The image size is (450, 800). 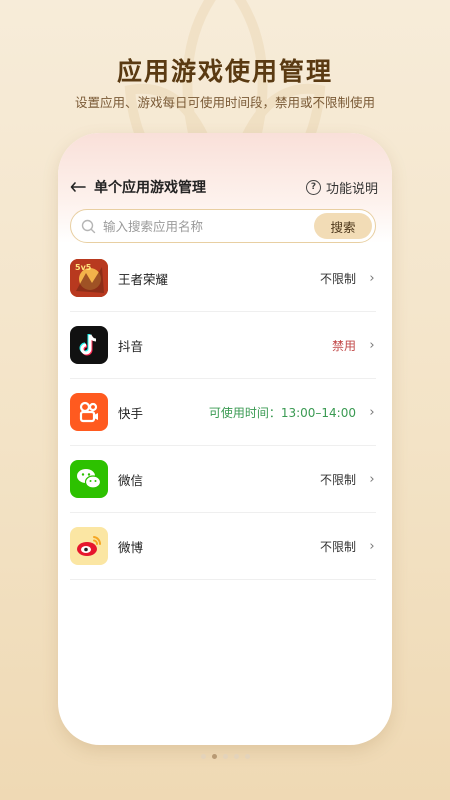 What do you see at coordinates (223, 345) in the screenshot?
I see `list-item: 抖音 禁用 ›` at bounding box center [223, 345].